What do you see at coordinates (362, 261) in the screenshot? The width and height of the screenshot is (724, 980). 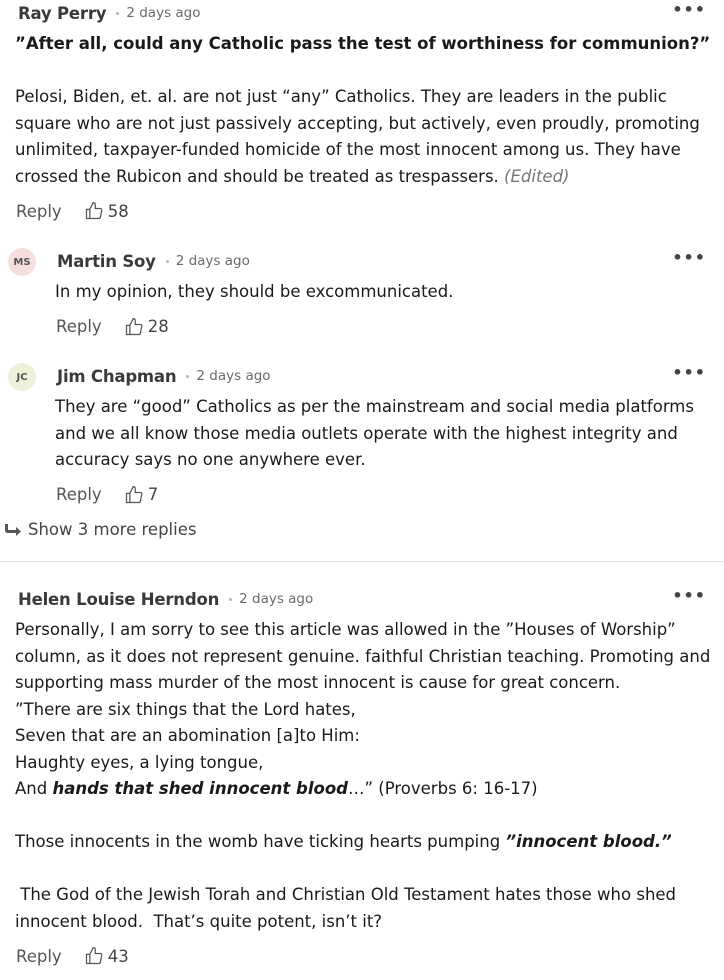 I see `comment-header: Martin Soy 2 days ago` at bounding box center [362, 261].